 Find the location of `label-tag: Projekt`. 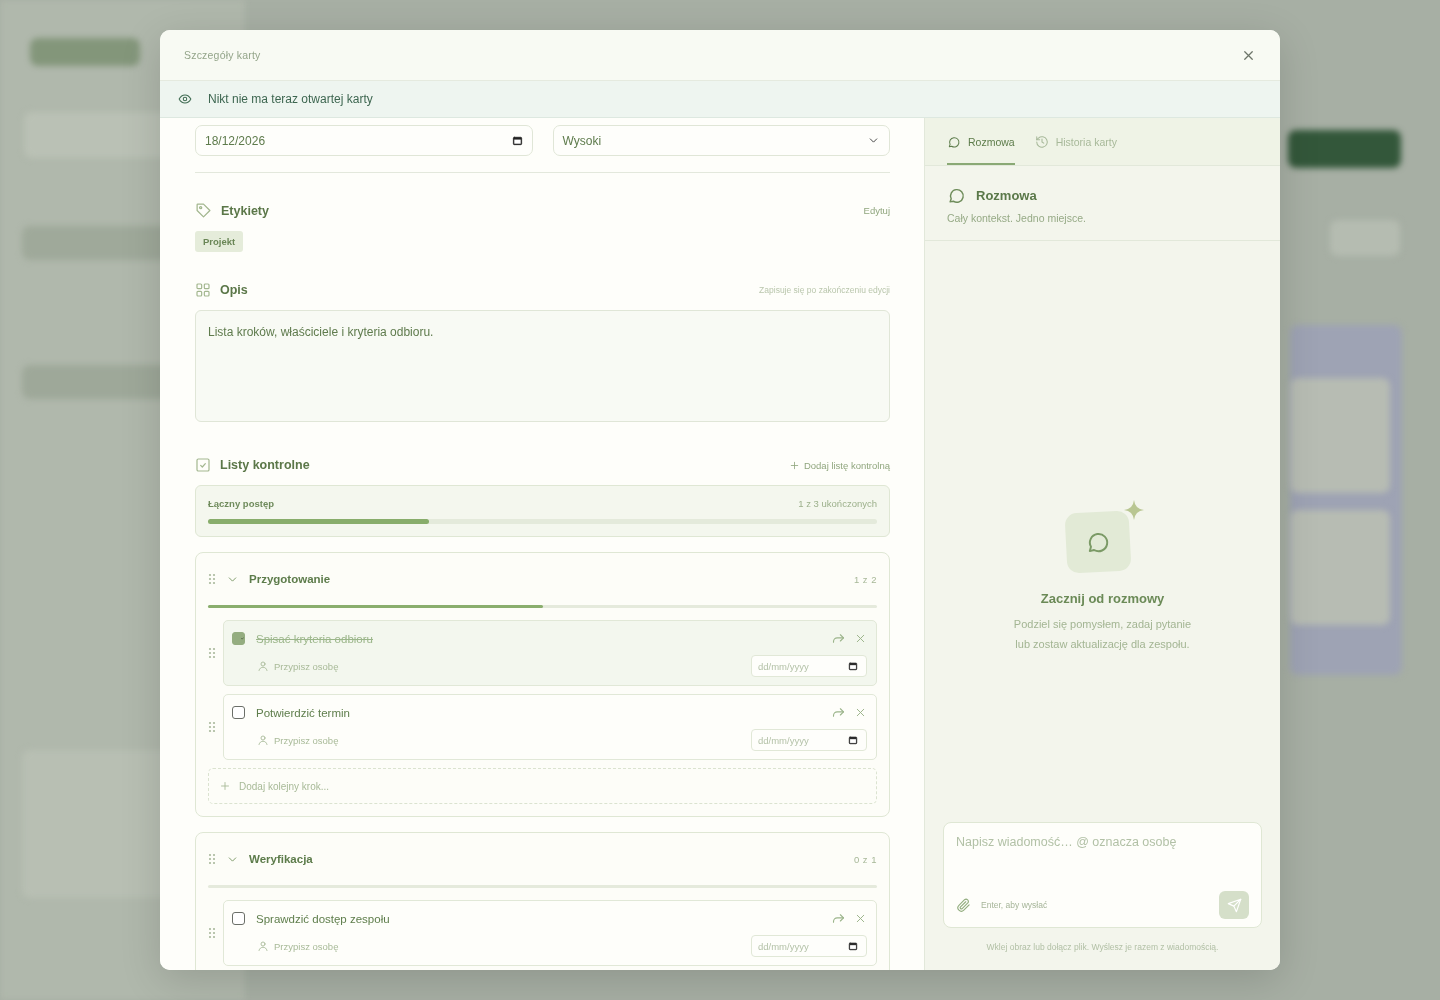

label-tag: Projekt is located at coordinates (219, 241).